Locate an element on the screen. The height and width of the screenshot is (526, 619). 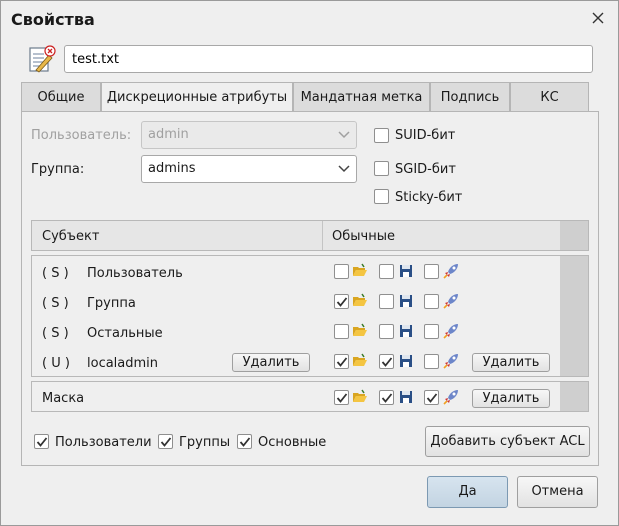
add-acl-subject-button: Добавить субъект ACL is located at coordinates (507, 441).